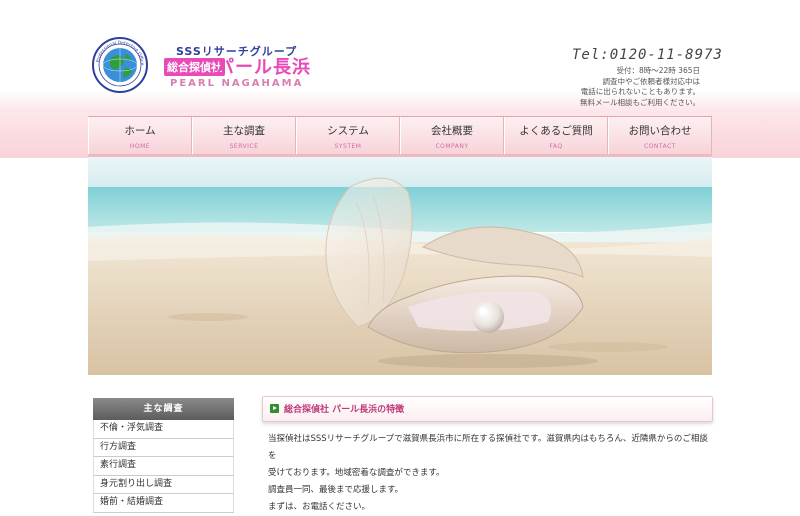 Image resolution: width=800 pixels, height=516 pixels. Describe the element at coordinates (356, 473) in the screenshot. I see `body-text: 受けております。地域密着な調査ができます。` at that location.